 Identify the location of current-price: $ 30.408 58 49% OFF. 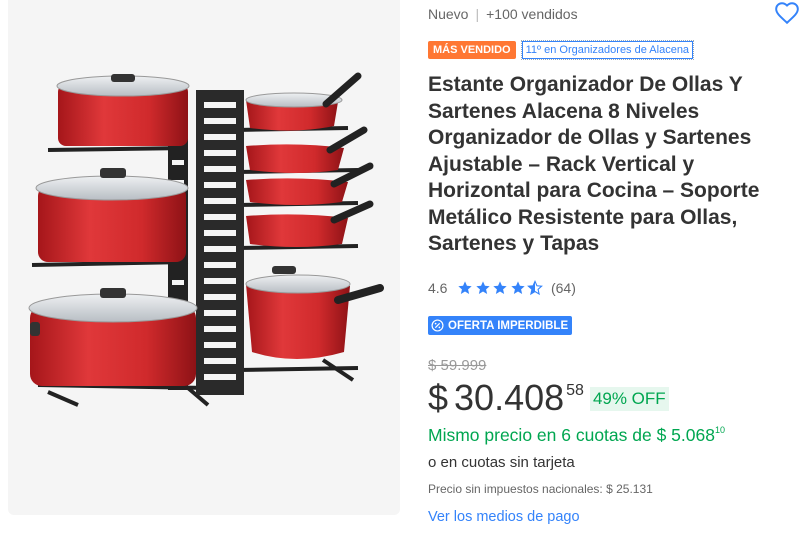
(548, 398).